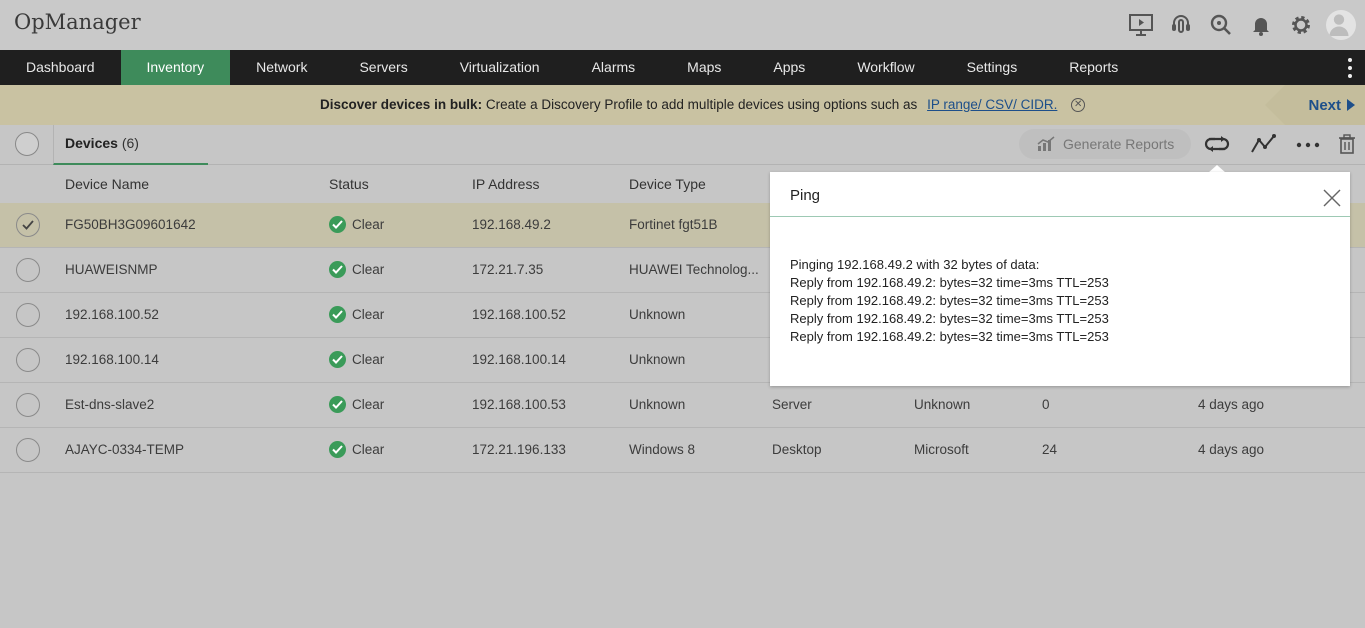 The height and width of the screenshot is (628, 1365). Describe the element at coordinates (109, 404) in the screenshot. I see `device-name: Est-dns-slave2` at that location.